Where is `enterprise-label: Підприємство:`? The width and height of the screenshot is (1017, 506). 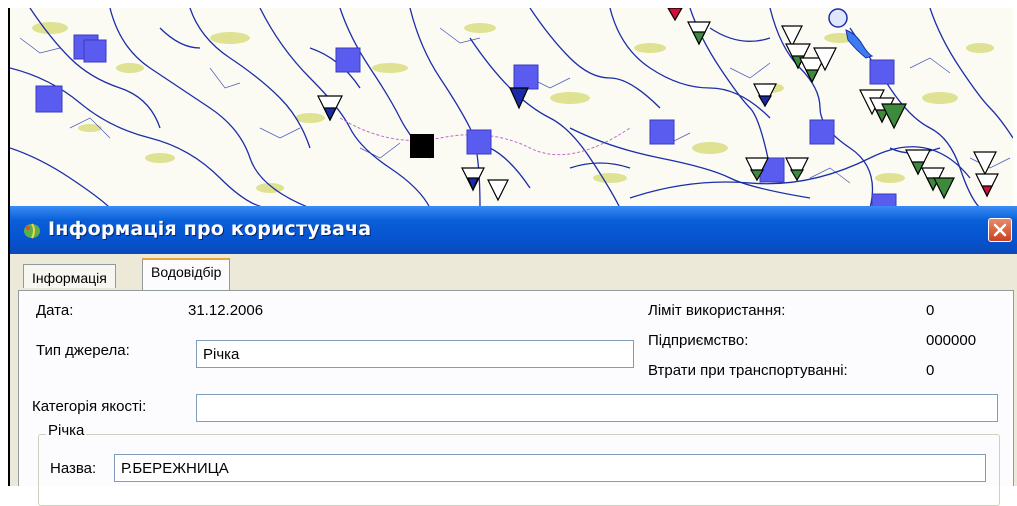 enterprise-label: Підприємство: is located at coordinates (698, 340).